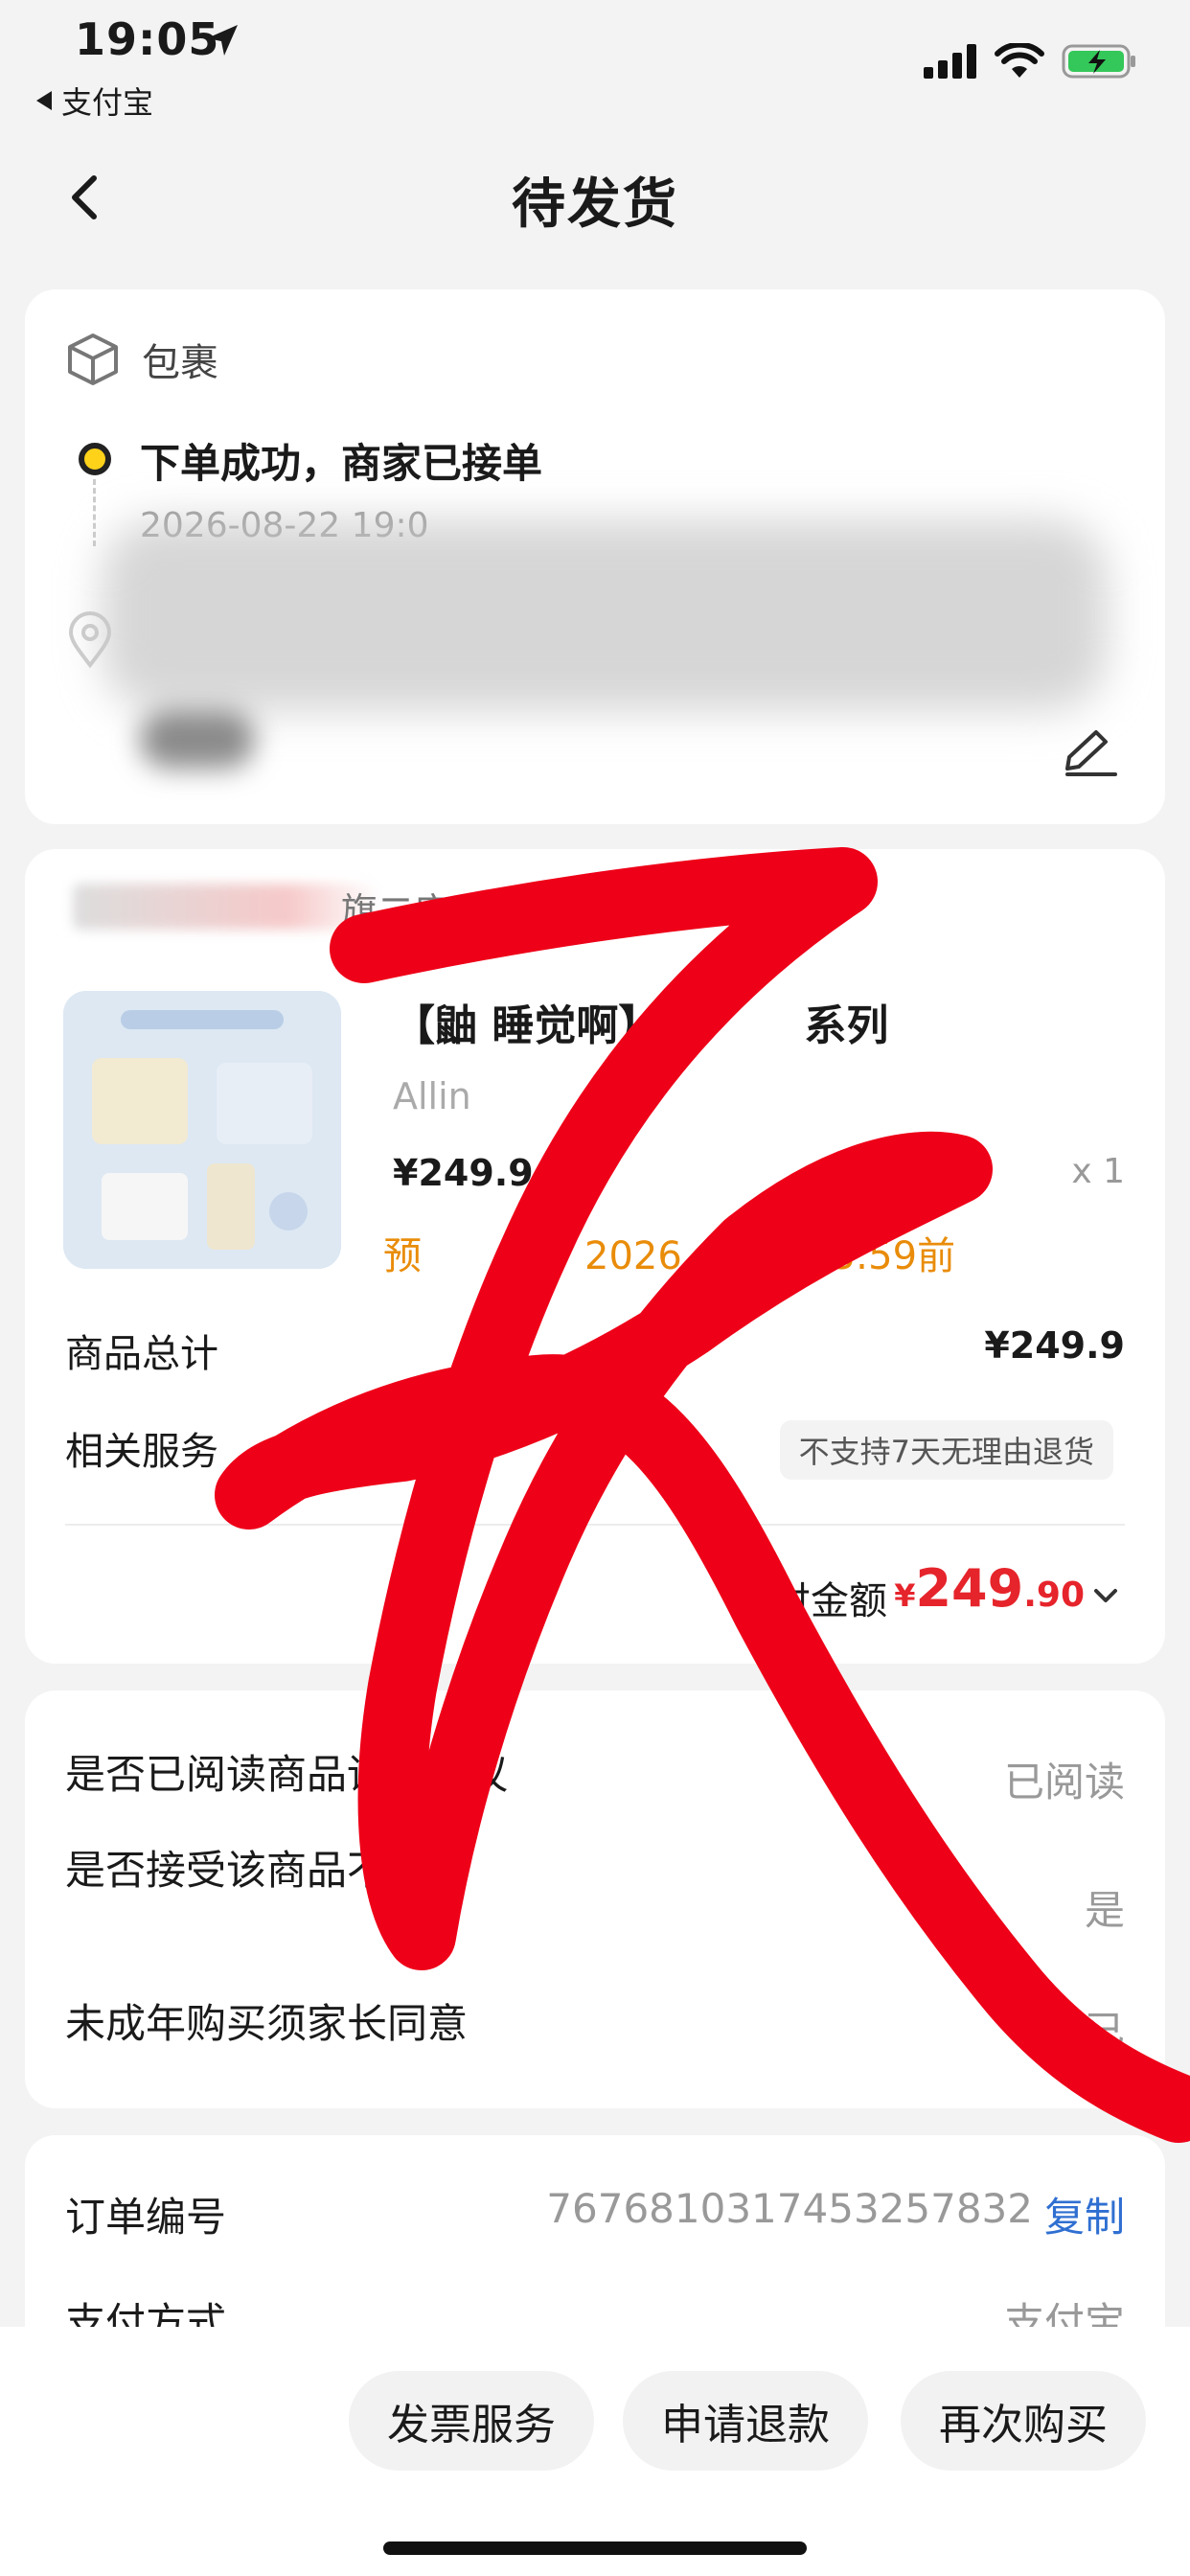  I want to click on agreement-minor-label: 未成年购买须家长同意, so click(267, 2023).